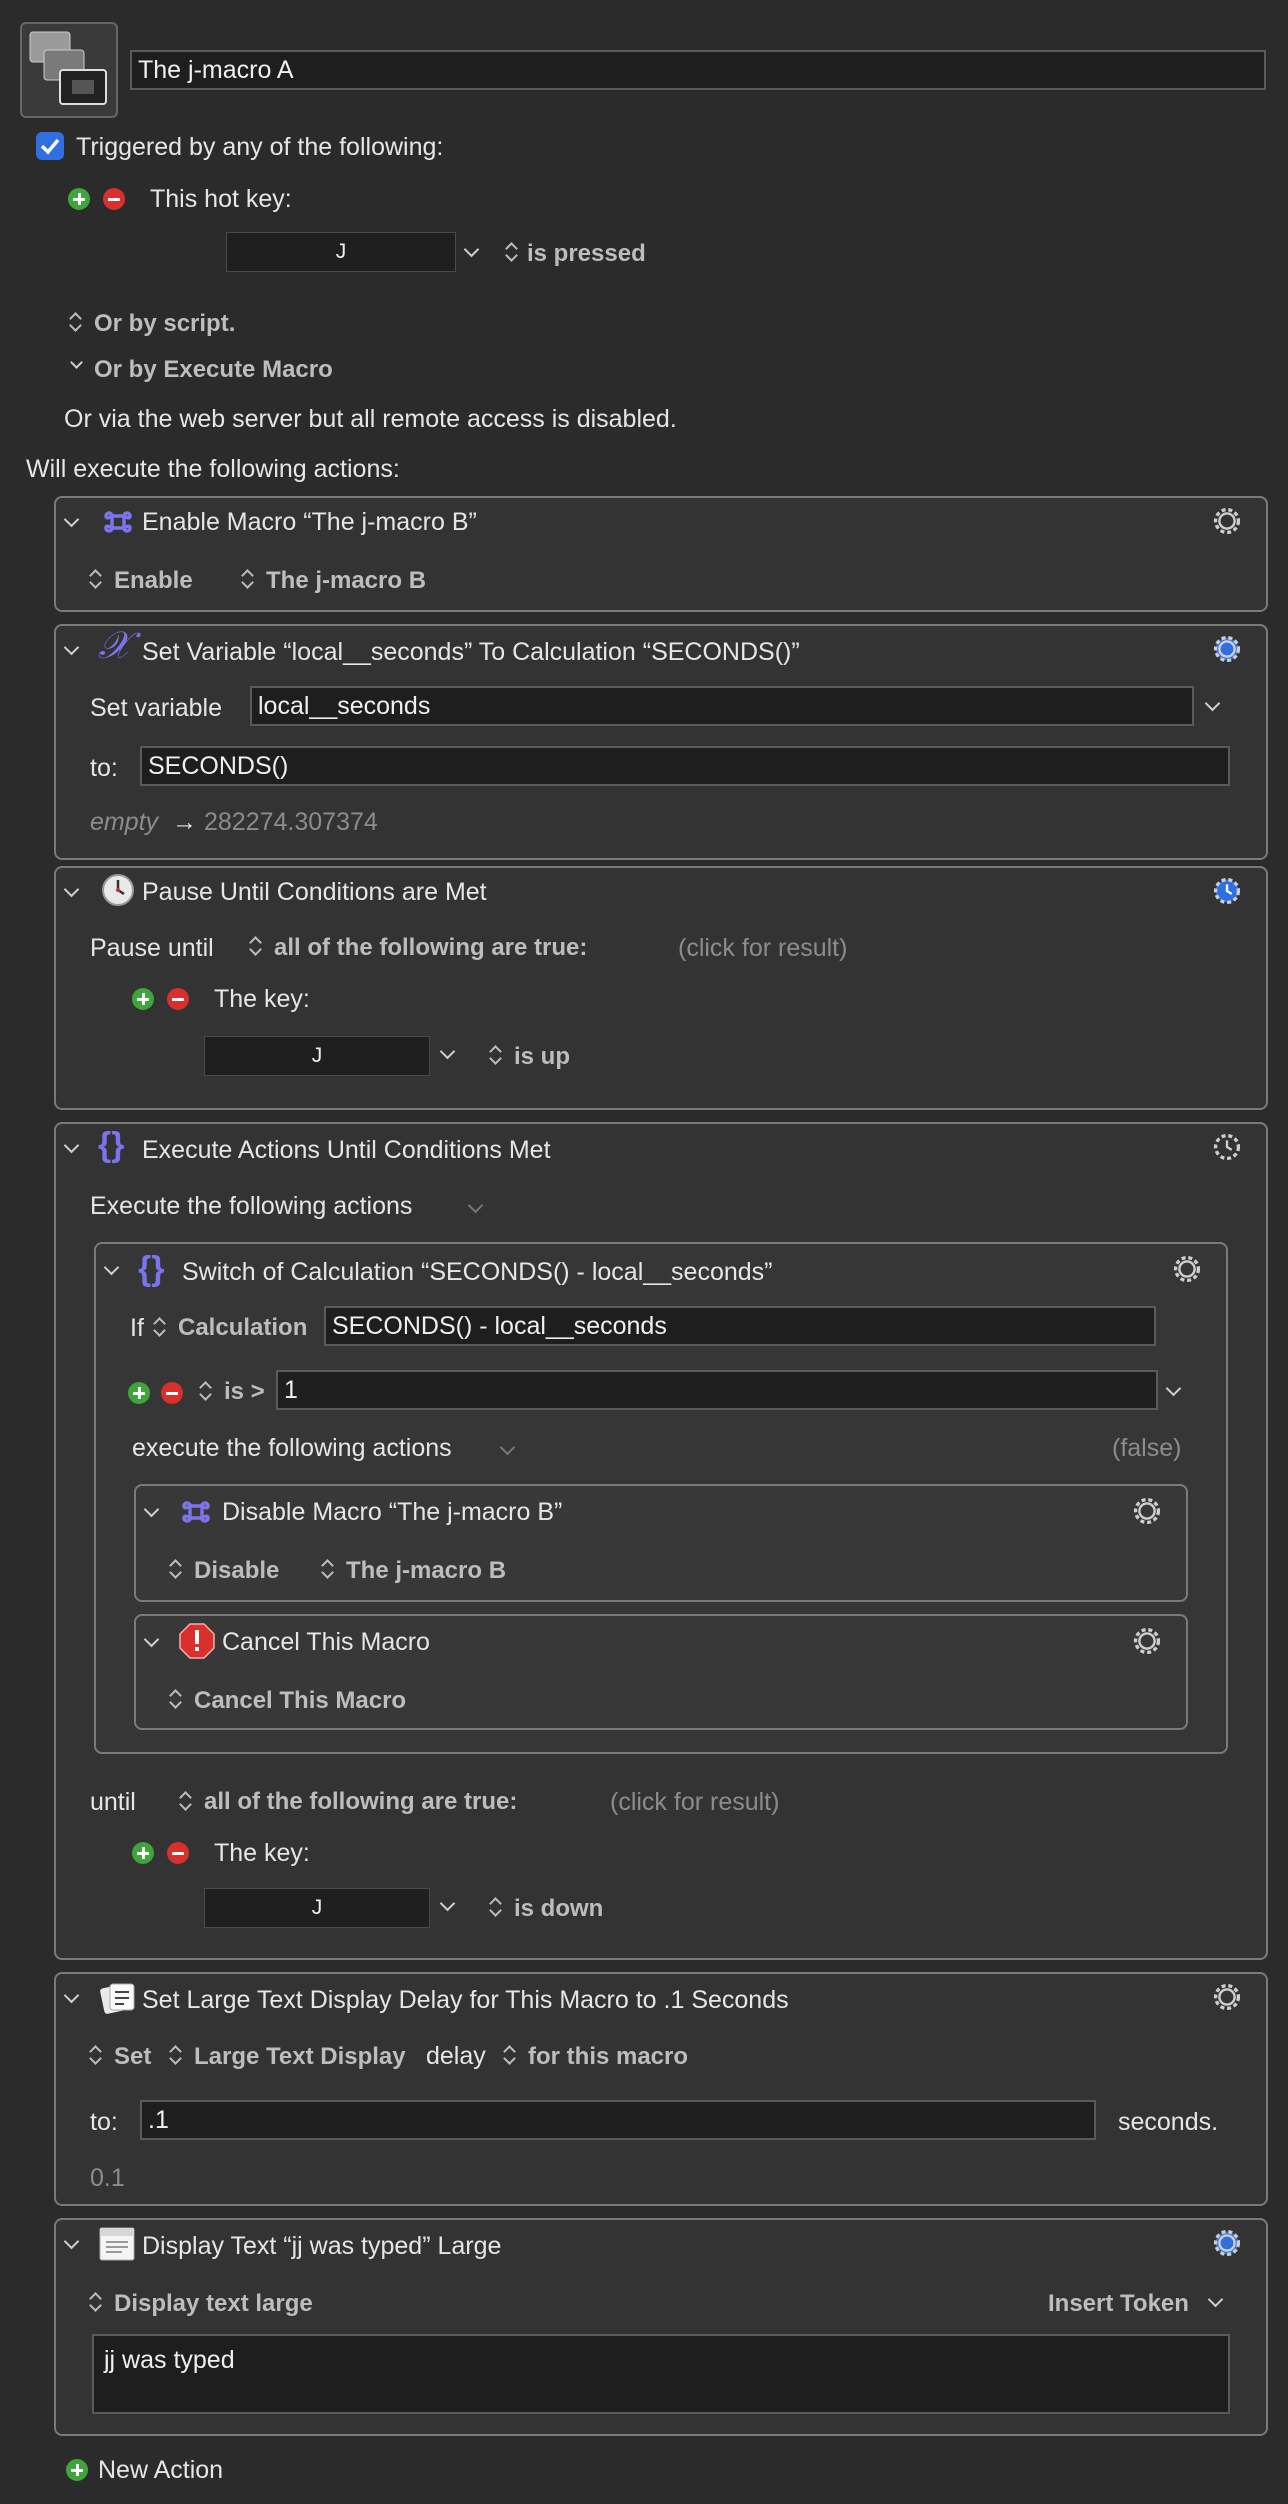 The height and width of the screenshot is (2504, 1288). What do you see at coordinates (317, 1056) in the screenshot?
I see `pause-key-field: J` at bounding box center [317, 1056].